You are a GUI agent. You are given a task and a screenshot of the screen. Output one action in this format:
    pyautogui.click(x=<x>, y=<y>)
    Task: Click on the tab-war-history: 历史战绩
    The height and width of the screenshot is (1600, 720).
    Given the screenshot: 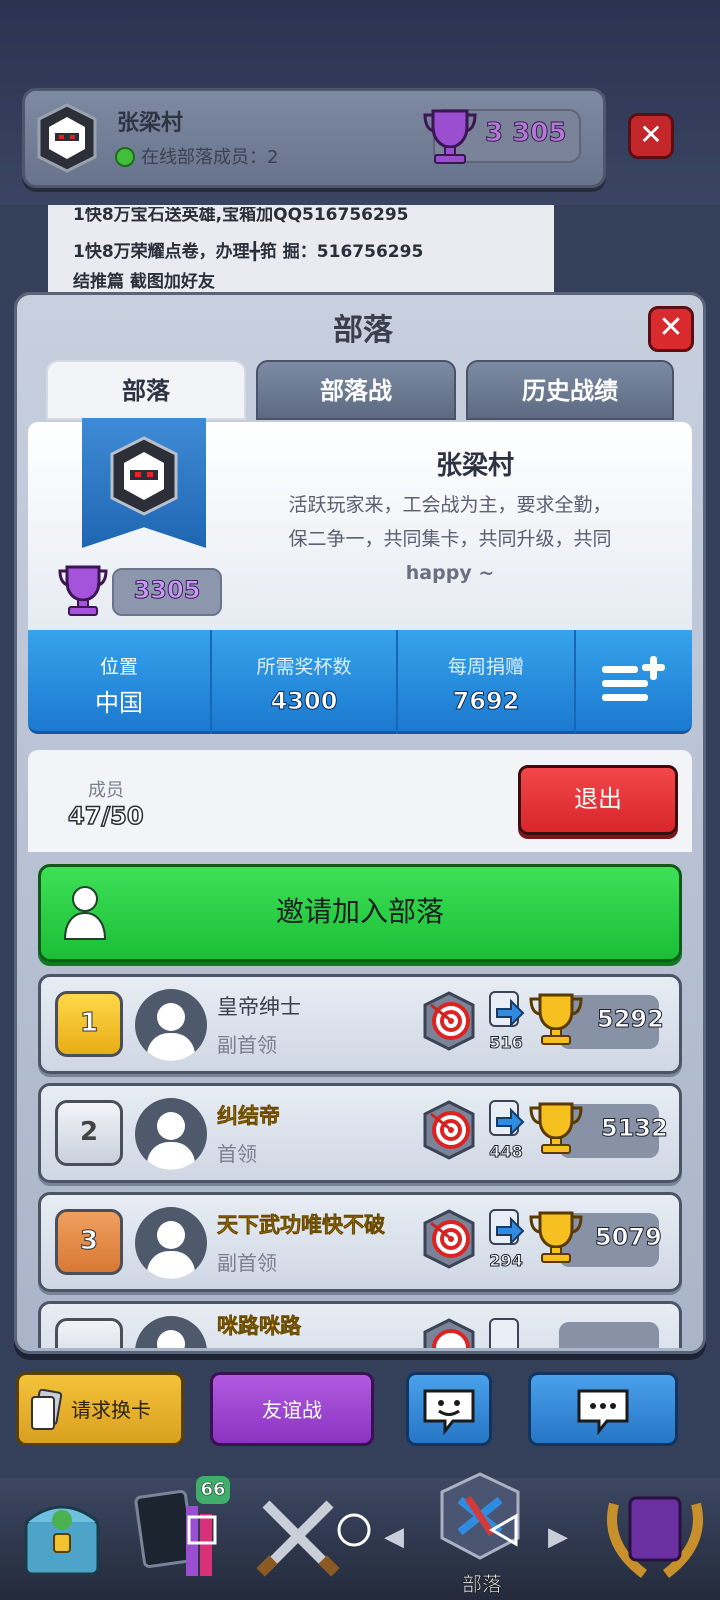 What is the action you would take?
    pyautogui.click(x=570, y=390)
    